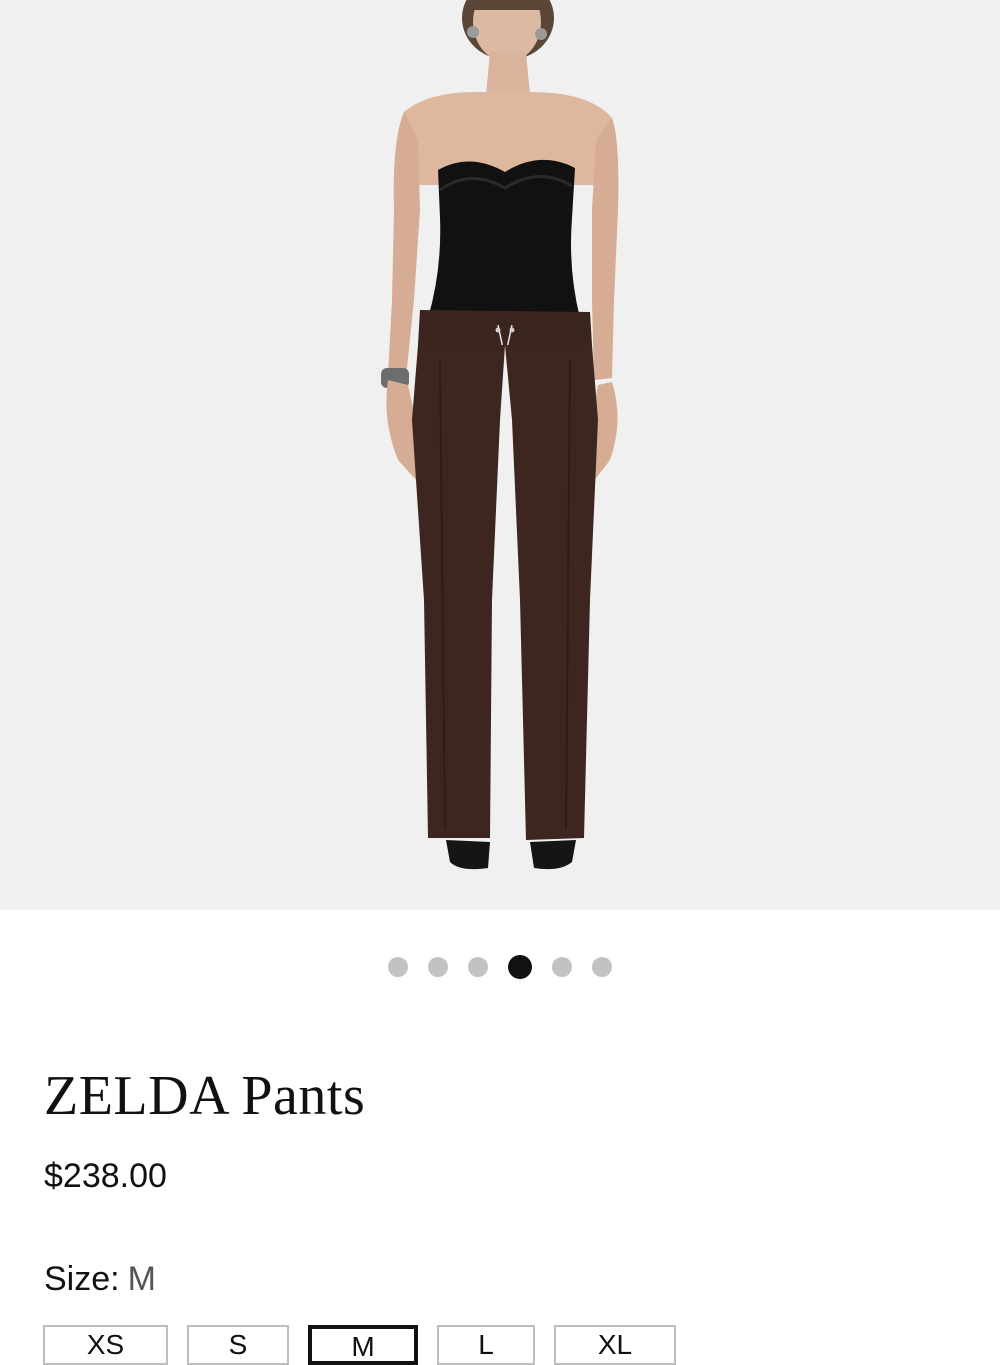  I want to click on size-options: XS S M L XL, so click(500, 1345).